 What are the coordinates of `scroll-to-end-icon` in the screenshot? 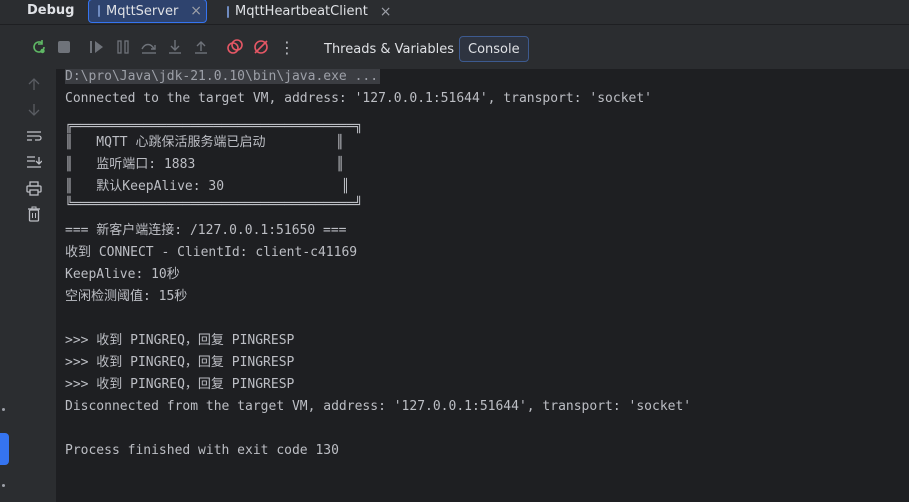 It's located at (34, 162).